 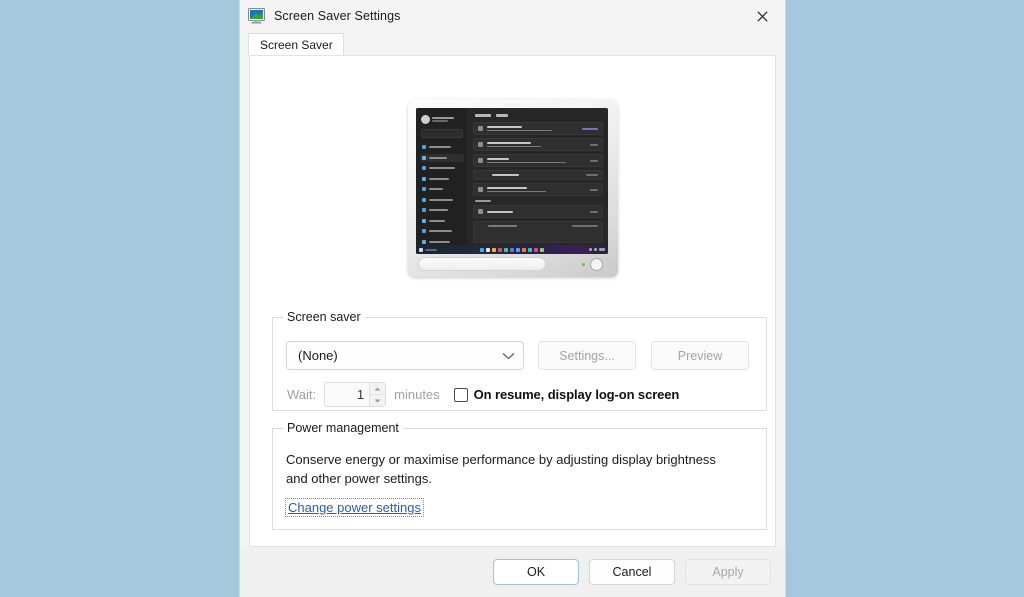 What do you see at coordinates (596, 264) in the screenshot?
I see `power-button-icon` at bounding box center [596, 264].